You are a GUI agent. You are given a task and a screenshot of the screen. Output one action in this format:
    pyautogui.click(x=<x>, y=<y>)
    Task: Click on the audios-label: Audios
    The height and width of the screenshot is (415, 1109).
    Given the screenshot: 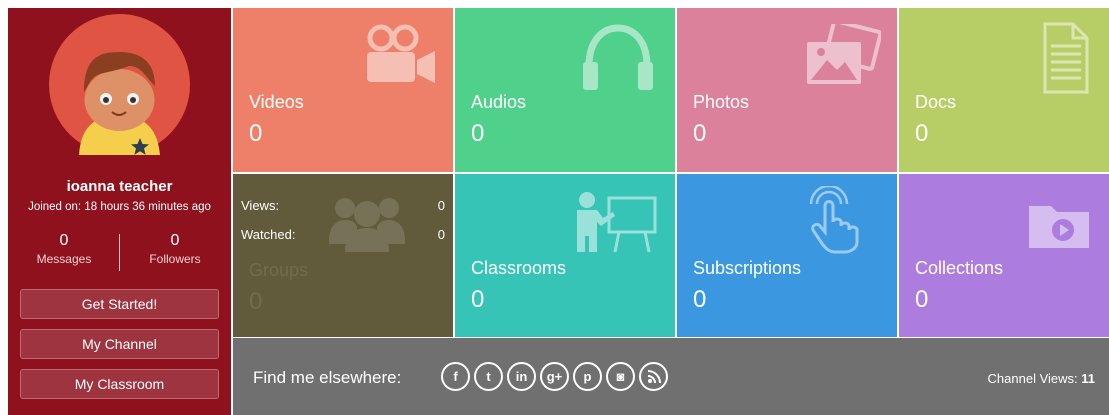 What is the action you would take?
    pyautogui.click(x=499, y=102)
    